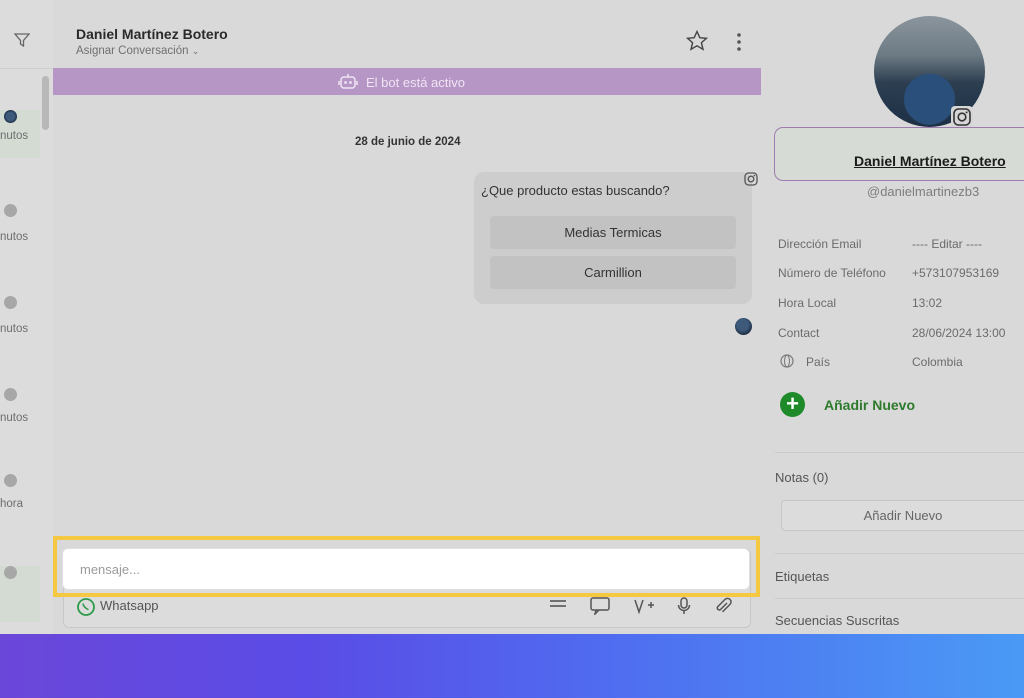  What do you see at coordinates (348, 84) in the screenshot?
I see `robot-icon` at bounding box center [348, 84].